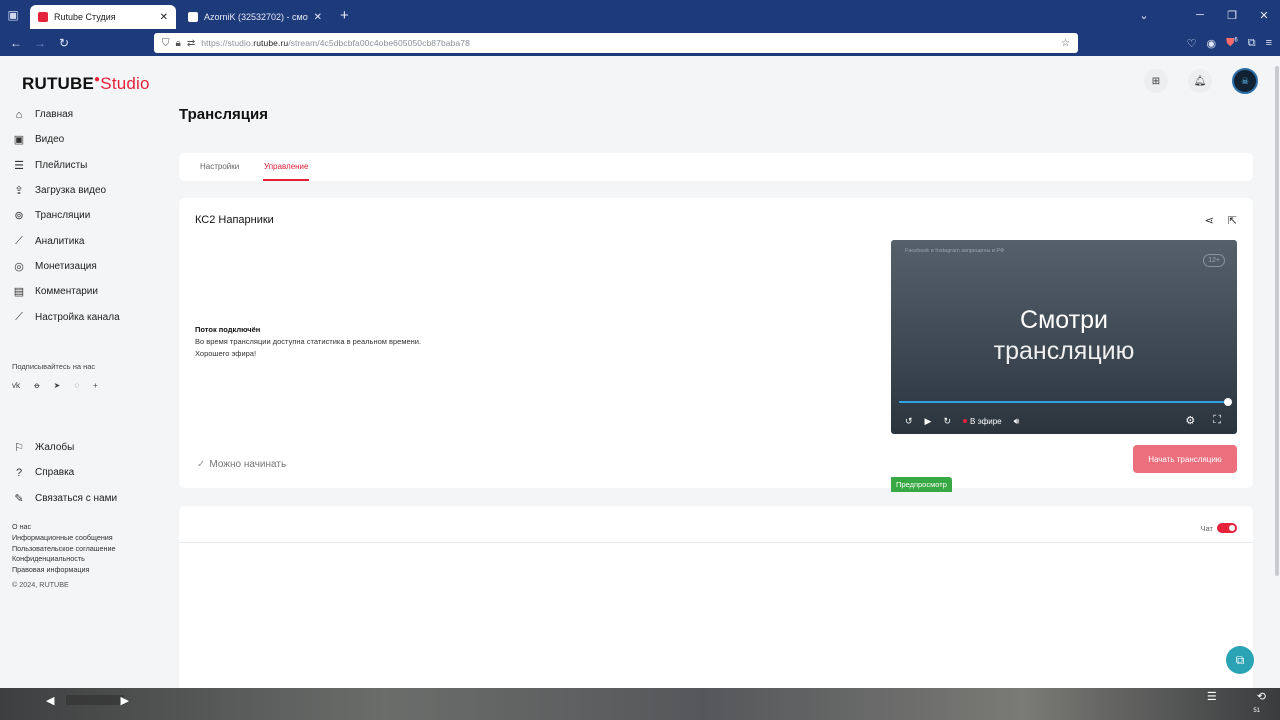 Image resolution: width=1280 pixels, height=720 pixels. Describe the element at coordinates (40, 43) in the screenshot. I see `forward-arrow-icon: →` at that location.